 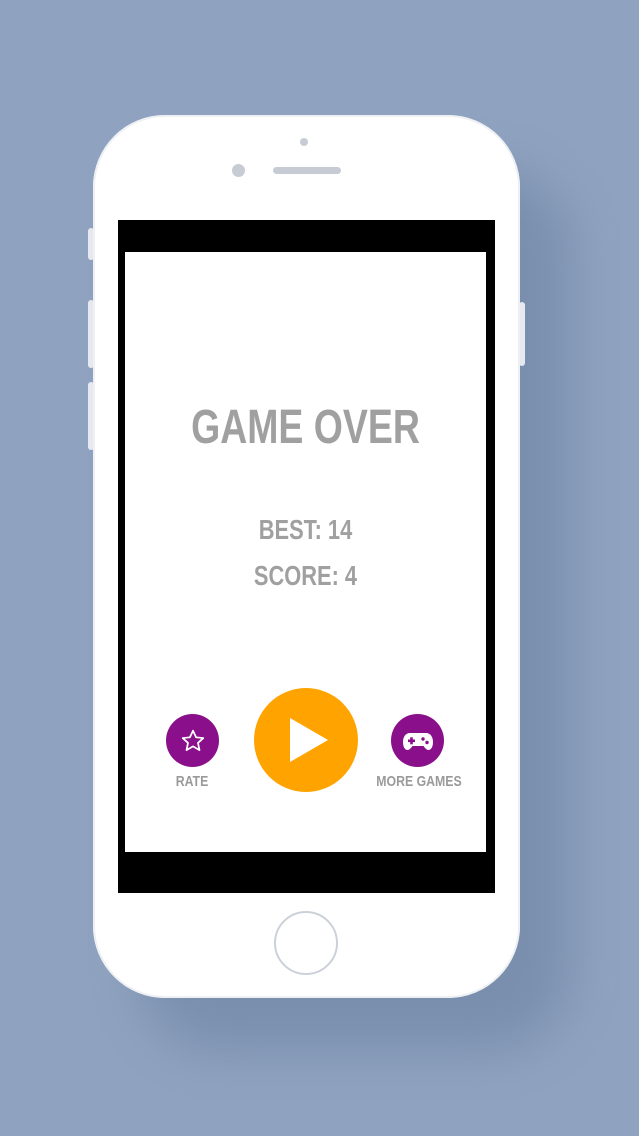 I want to click on rate-label: RATE, so click(x=192, y=781).